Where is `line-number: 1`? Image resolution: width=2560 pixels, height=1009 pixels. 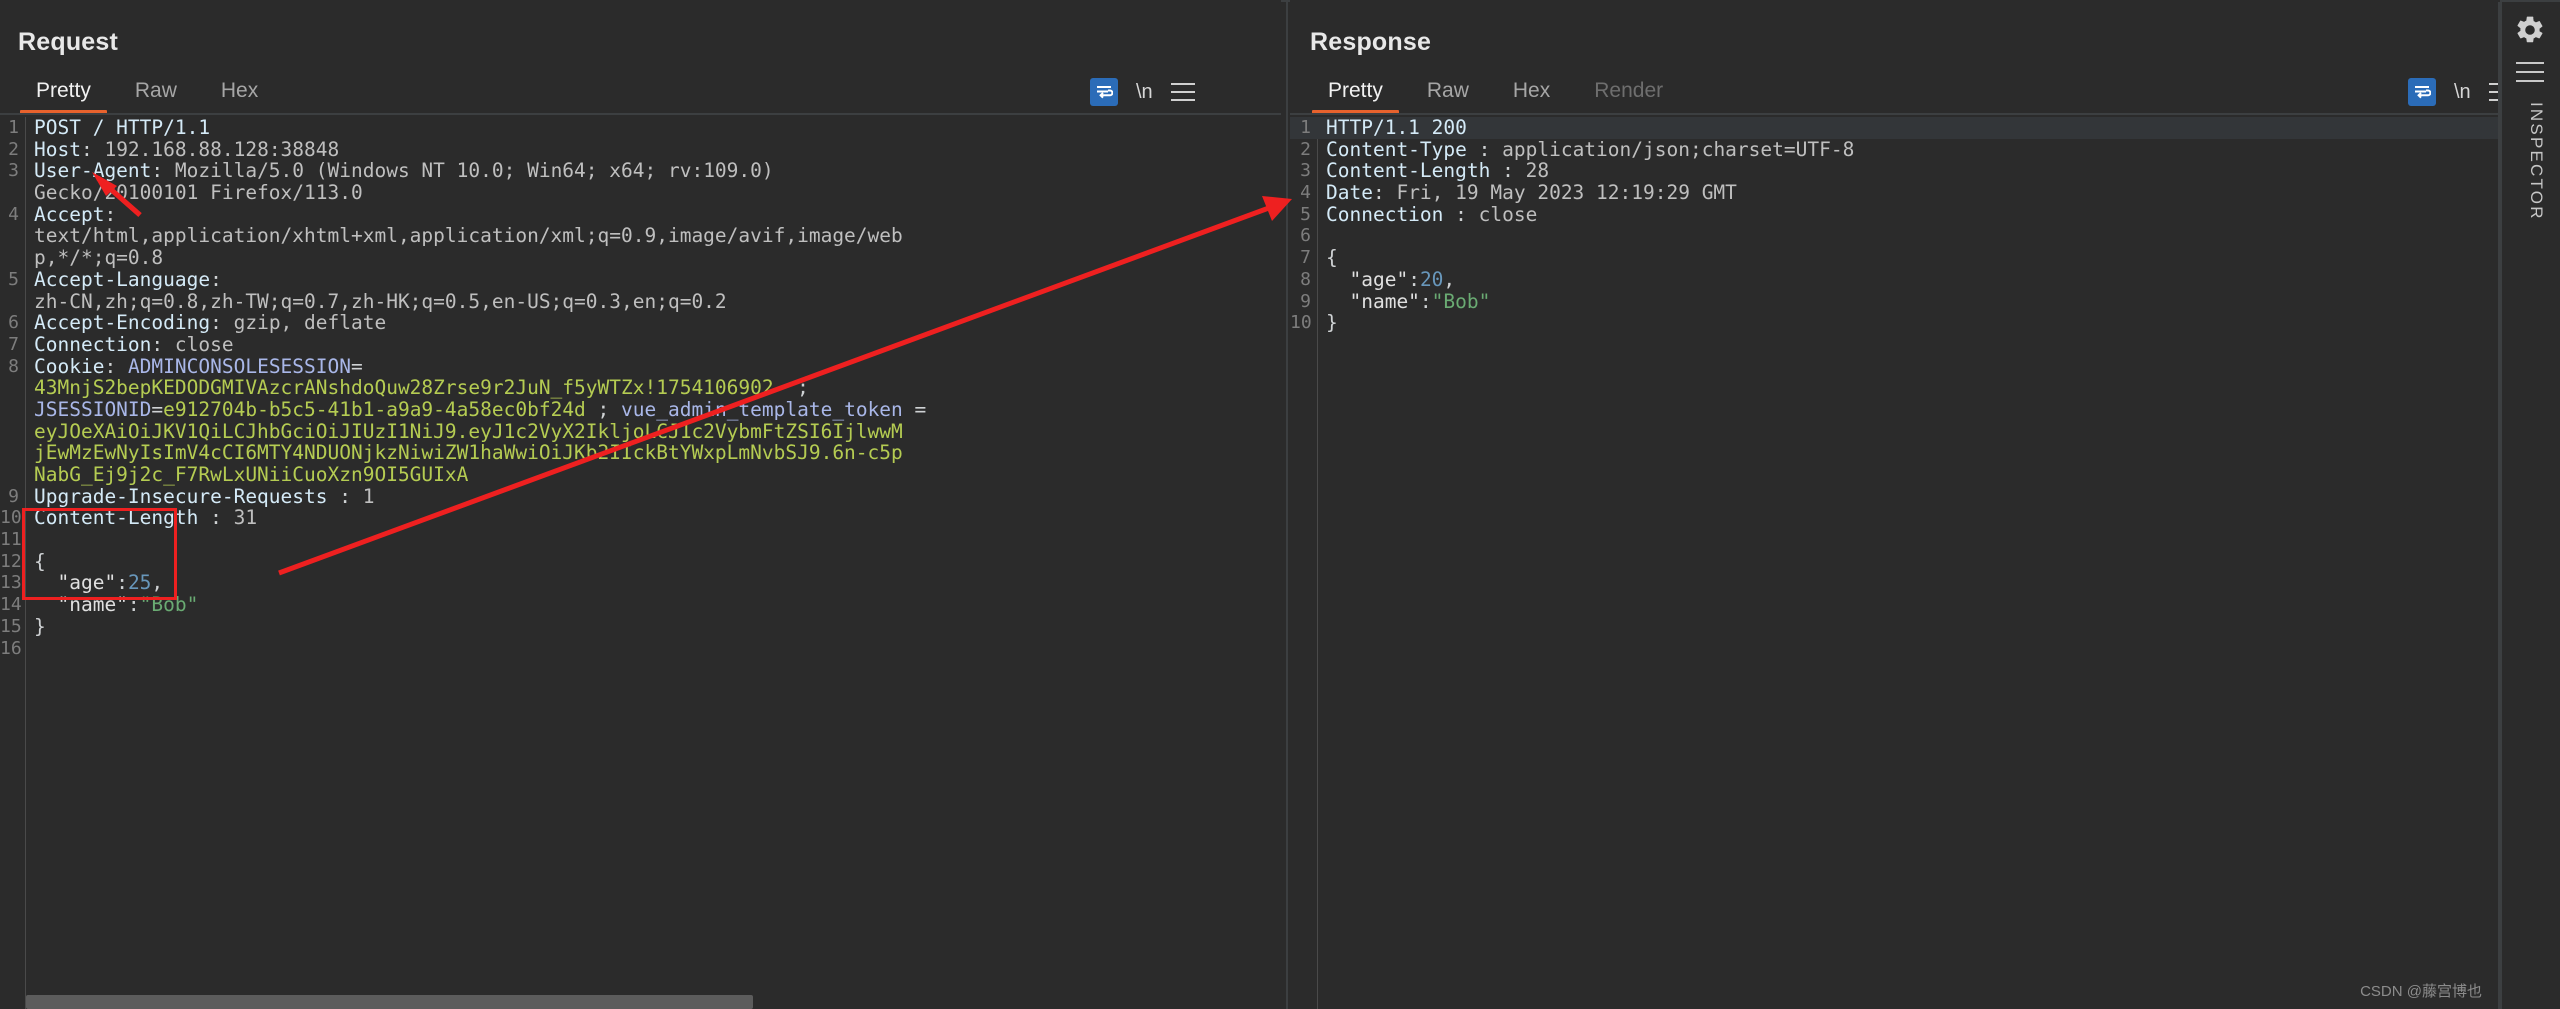 line-number: 1 is located at coordinates (13, 127).